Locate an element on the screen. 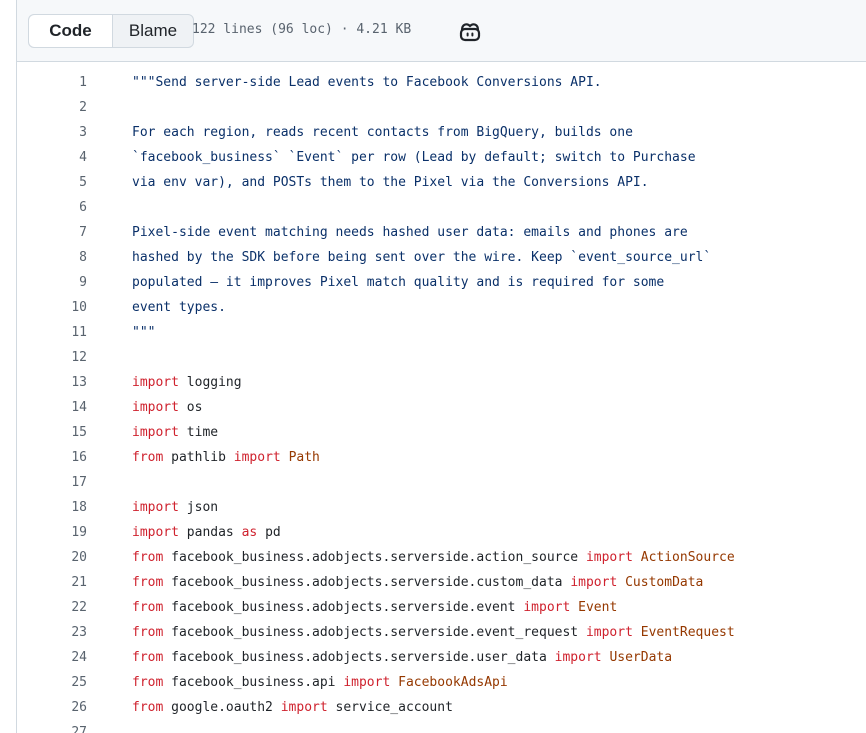 This screenshot has width=866, height=733. line-number: 22 is located at coordinates (52, 607).